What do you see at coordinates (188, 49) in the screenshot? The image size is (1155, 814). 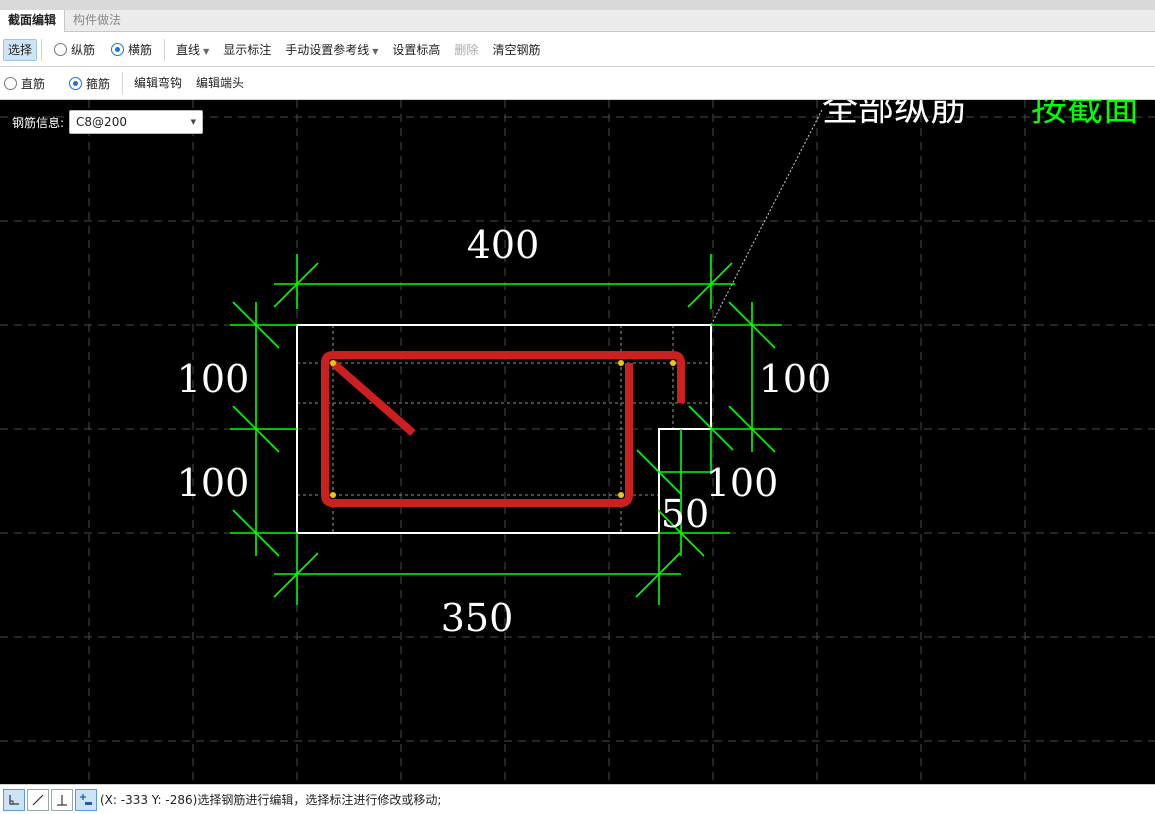 I see `line-mode-label: 直线` at bounding box center [188, 49].